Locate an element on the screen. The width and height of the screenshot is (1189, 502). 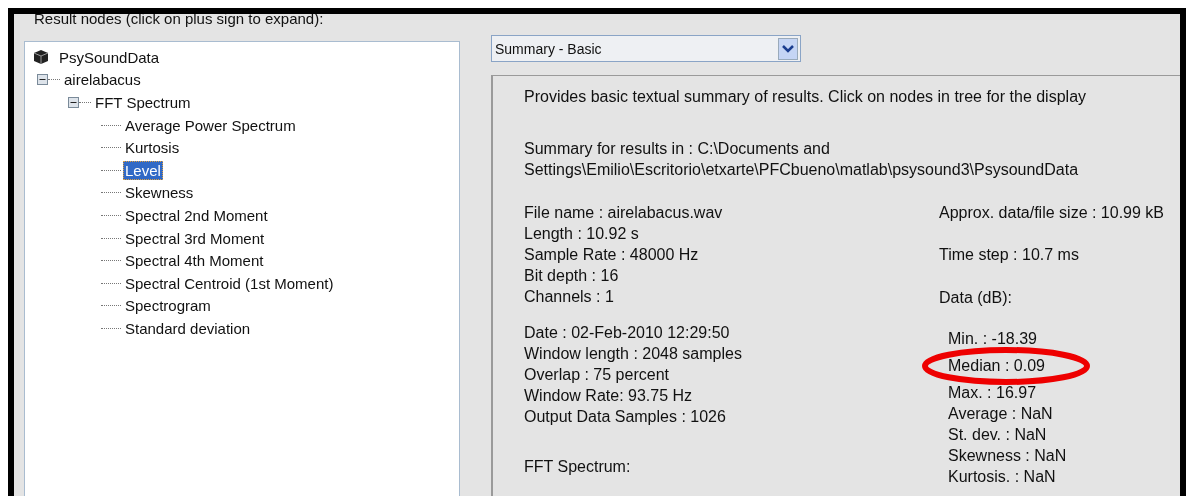
tree-node: Level is located at coordinates (143, 170).